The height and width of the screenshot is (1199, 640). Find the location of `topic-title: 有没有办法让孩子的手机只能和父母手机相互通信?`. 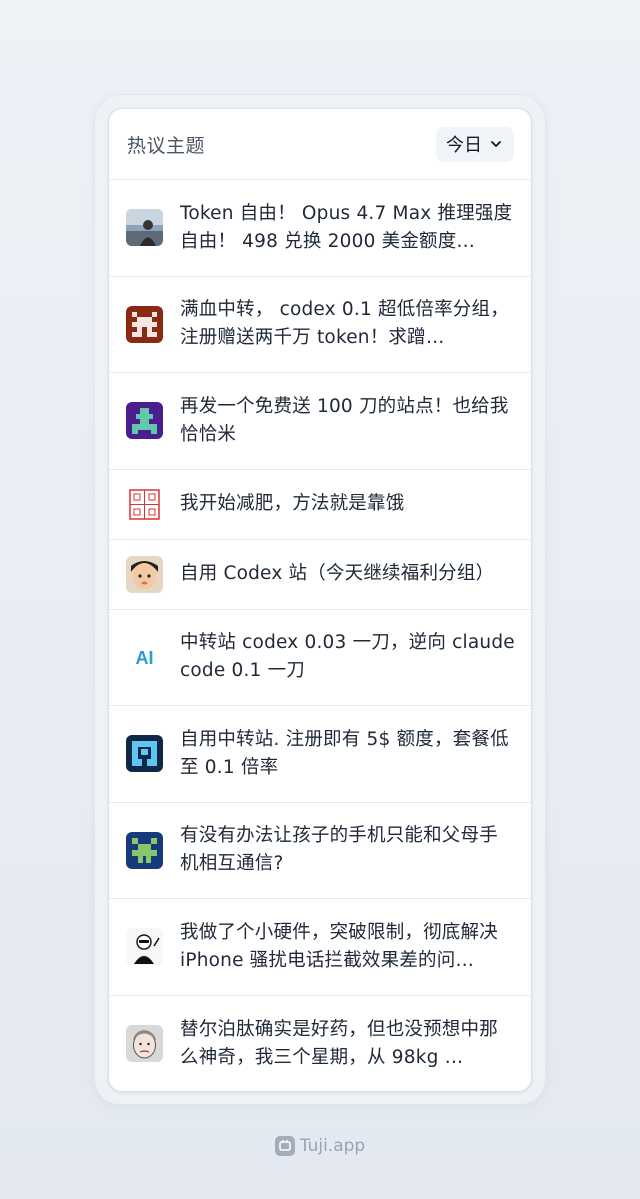

topic-title: 有没有办法让孩子的手机只能和父母手机相互通信? is located at coordinates (339, 850).